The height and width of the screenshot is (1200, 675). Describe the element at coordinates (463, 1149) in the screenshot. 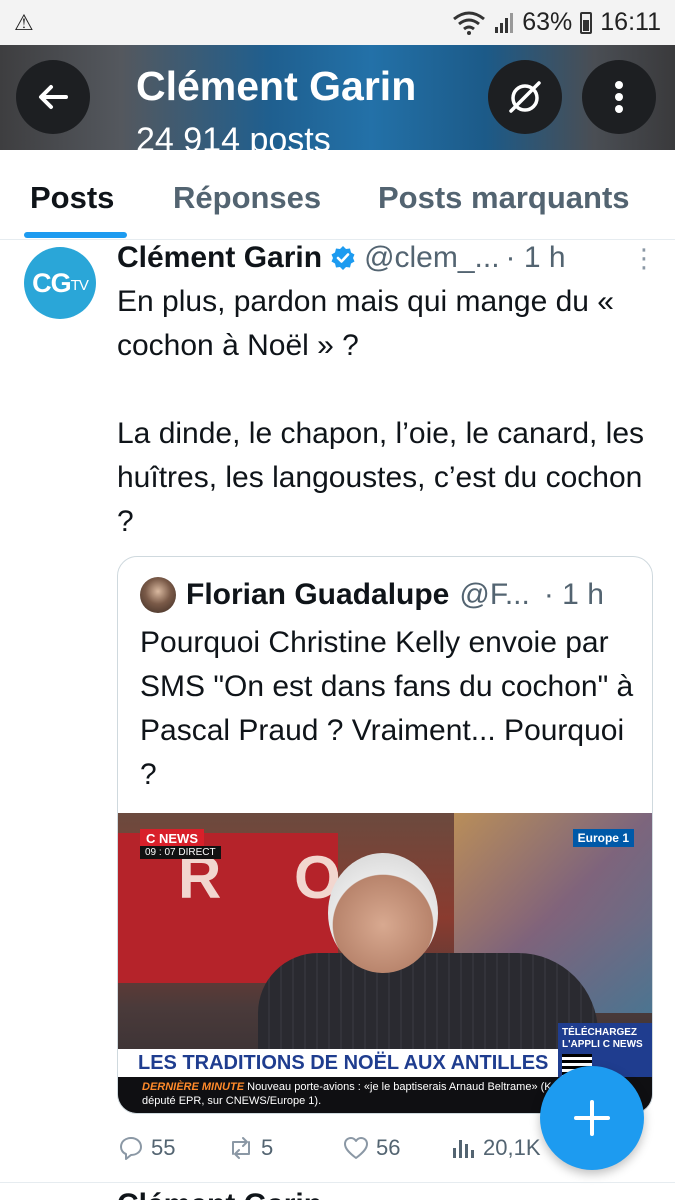

I see `analytics-icon` at that location.